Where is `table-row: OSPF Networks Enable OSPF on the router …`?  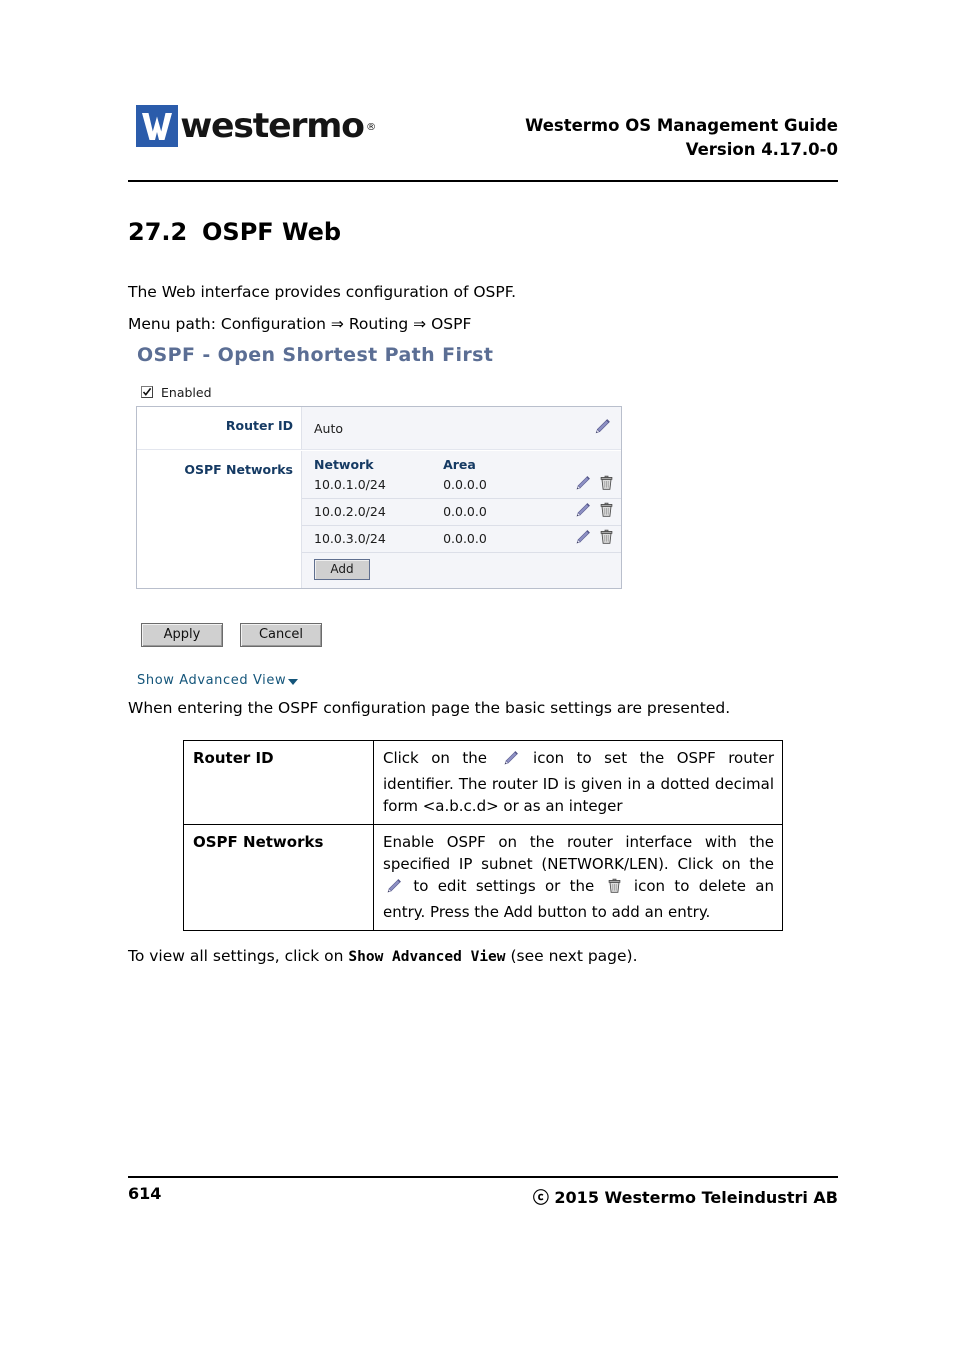 table-row: OSPF Networks Enable OSPF on the router … is located at coordinates (483, 877).